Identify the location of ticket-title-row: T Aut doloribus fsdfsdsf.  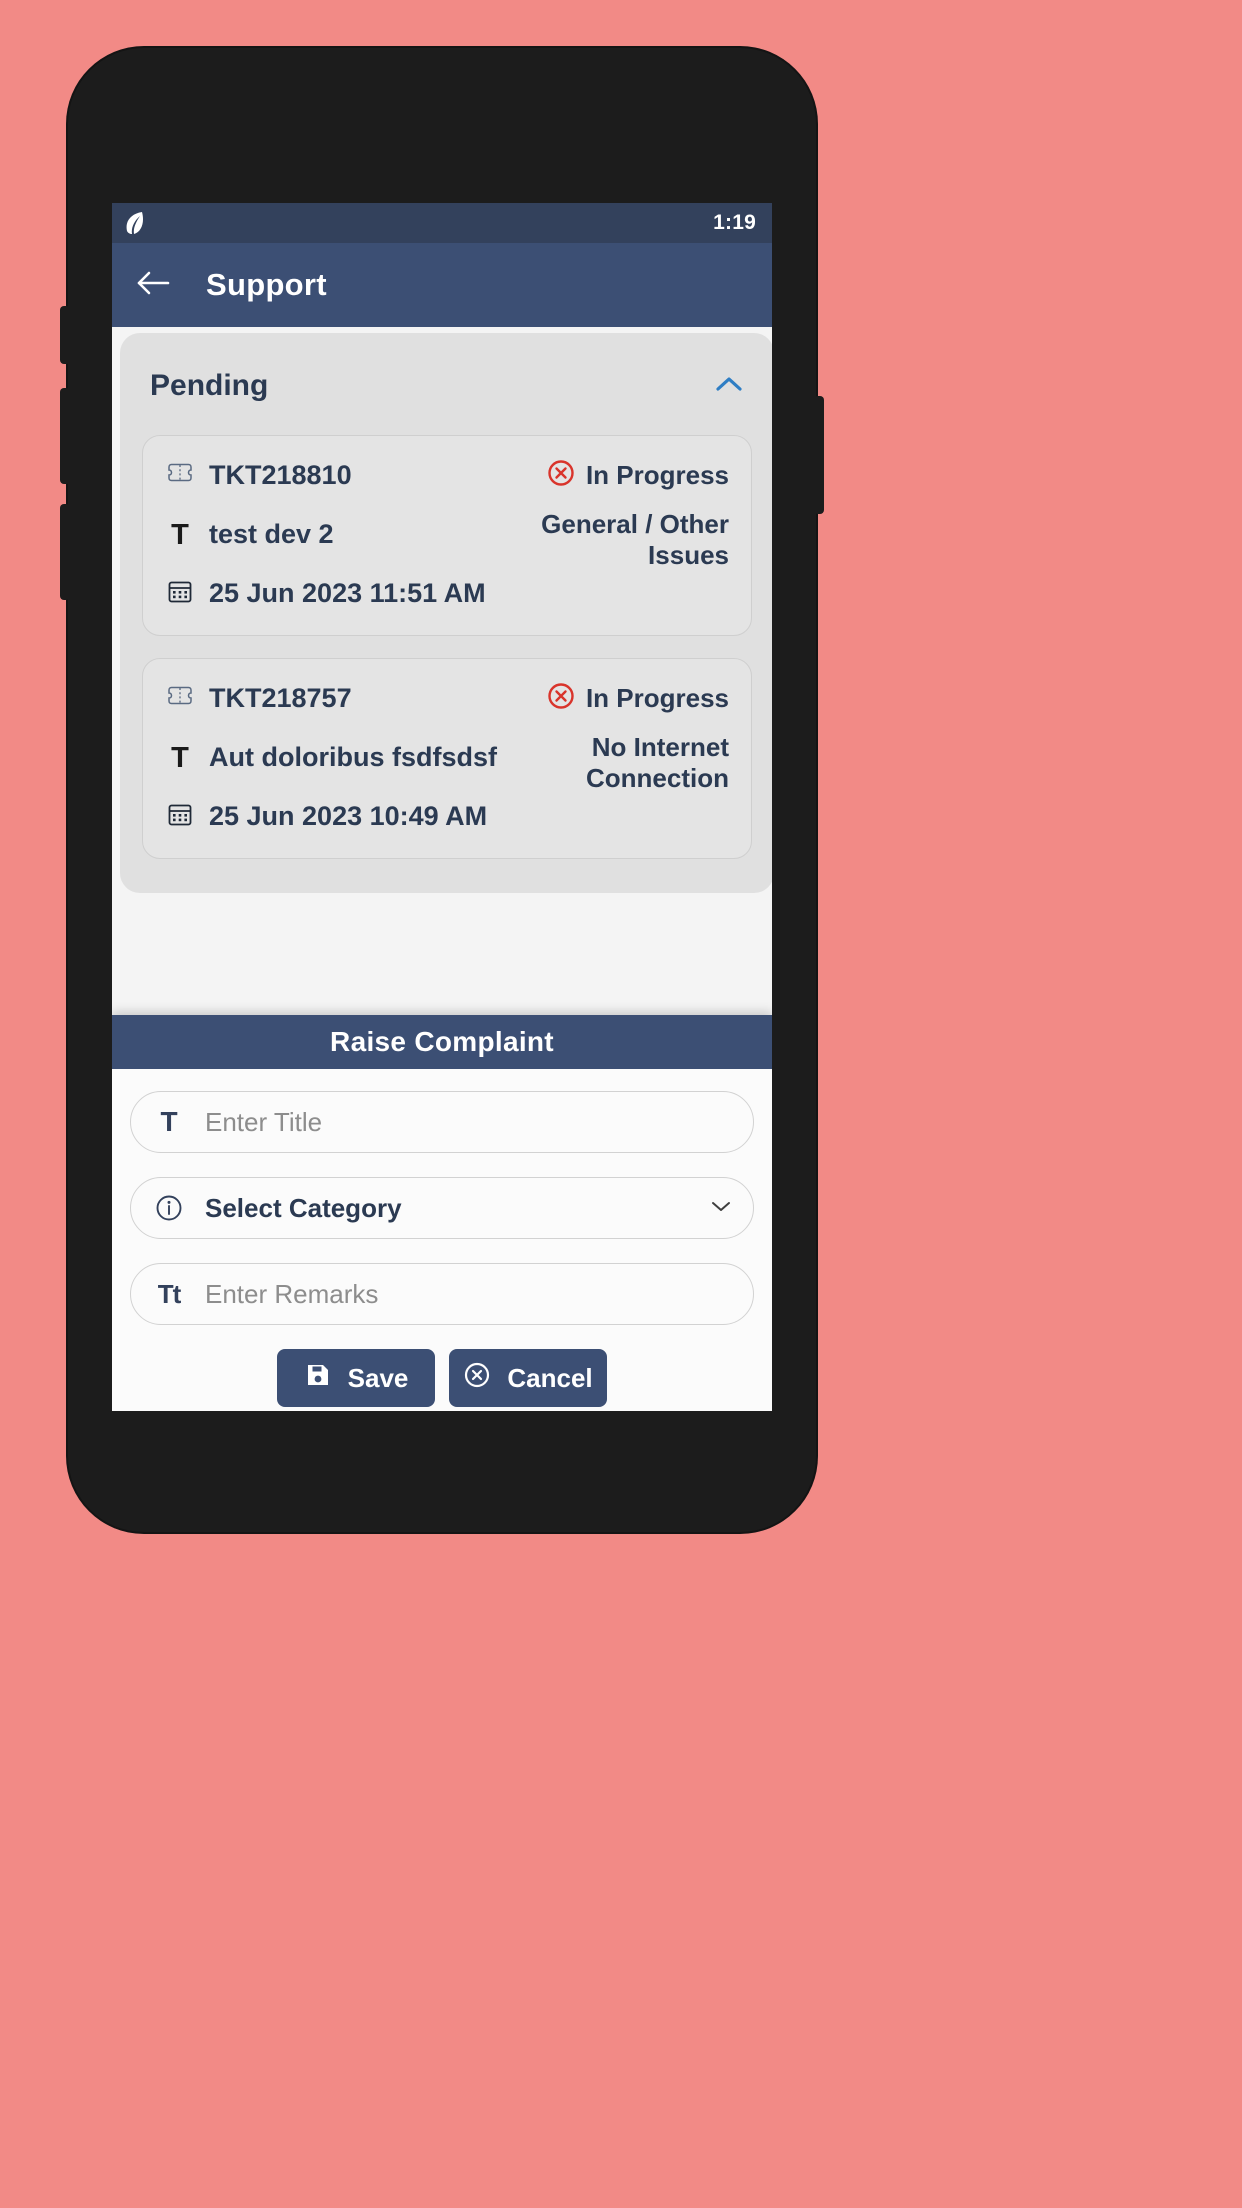
(335, 757).